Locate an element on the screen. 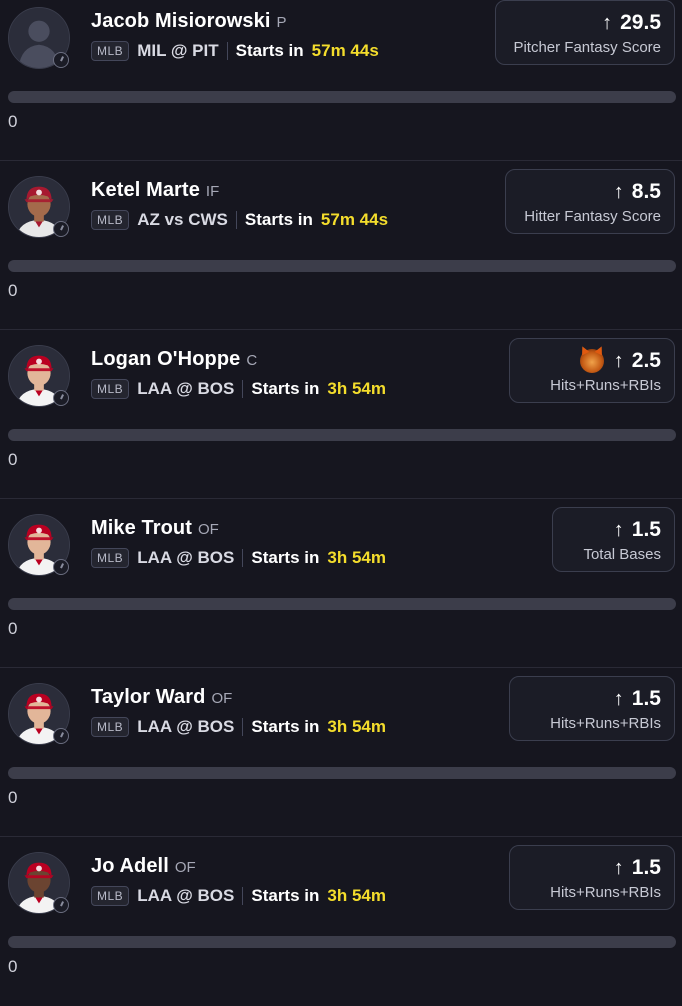 The image size is (682, 1006). player-name: Taylor Ward is located at coordinates (148, 697).